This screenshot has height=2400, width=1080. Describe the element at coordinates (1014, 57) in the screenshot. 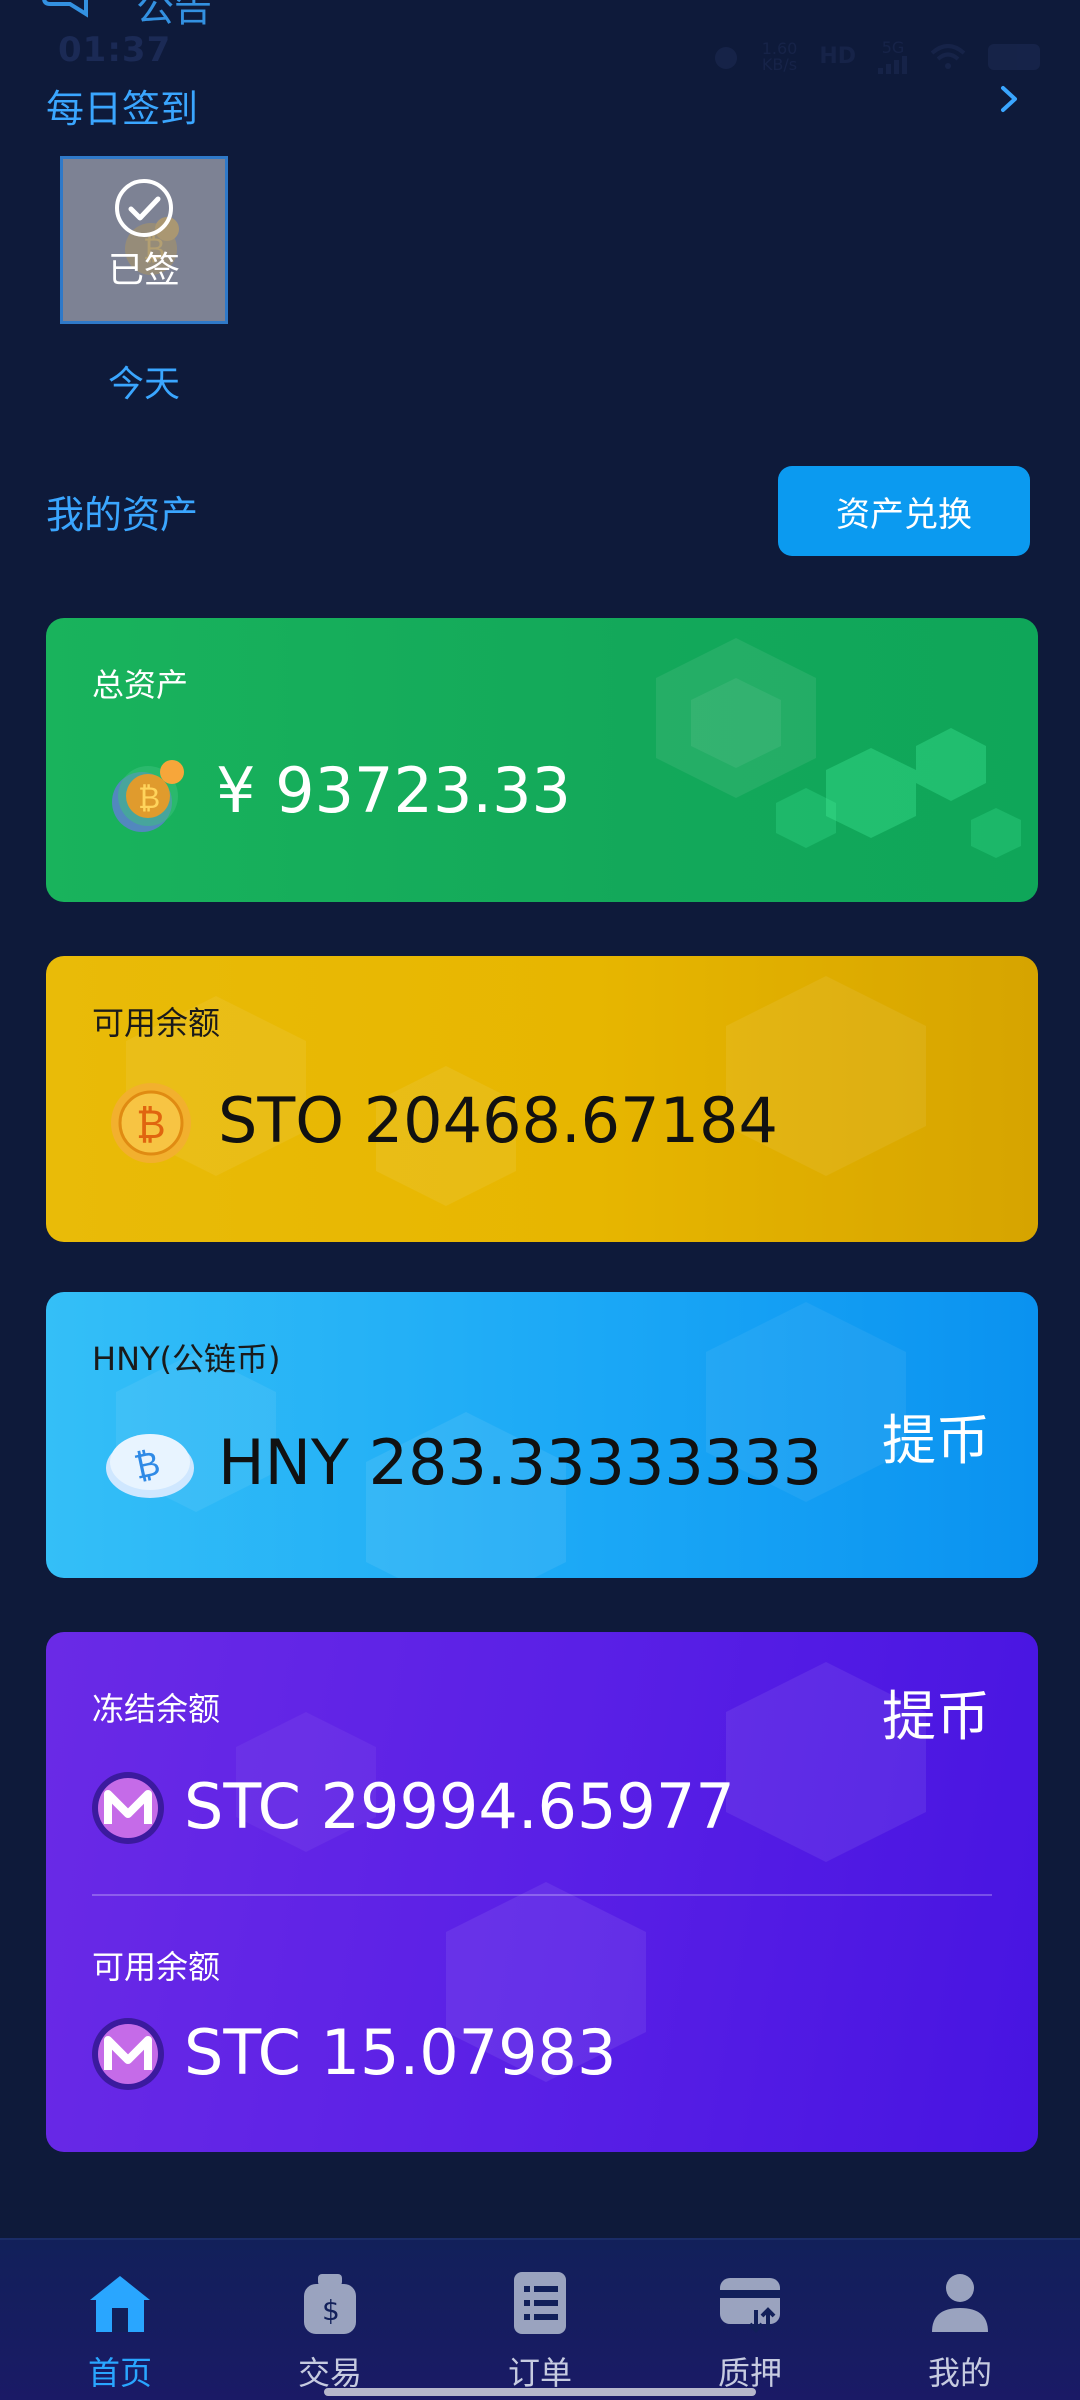

I see `battery-icon` at that location.